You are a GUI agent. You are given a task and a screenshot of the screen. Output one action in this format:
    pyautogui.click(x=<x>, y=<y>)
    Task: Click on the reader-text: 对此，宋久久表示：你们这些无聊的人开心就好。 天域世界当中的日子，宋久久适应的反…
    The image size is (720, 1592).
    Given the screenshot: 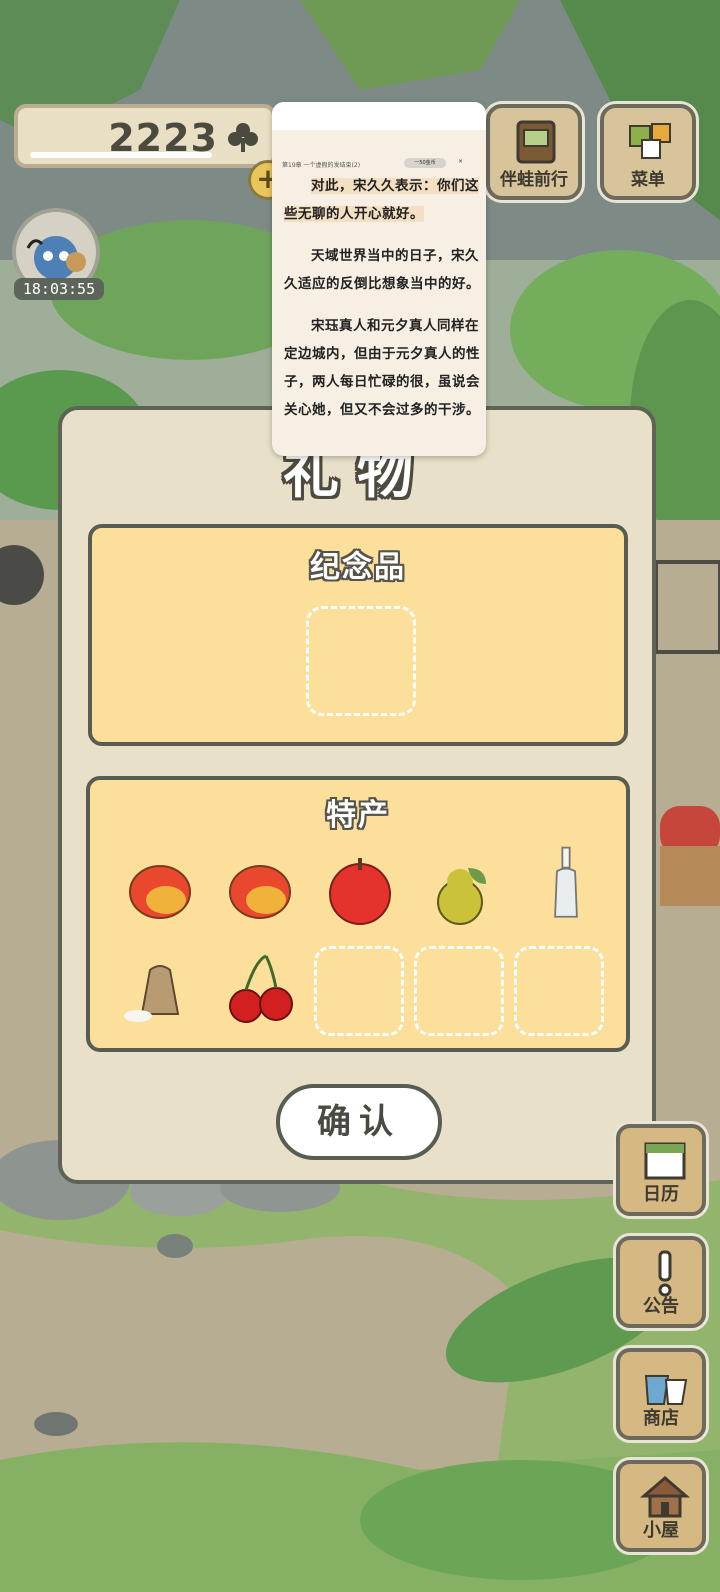 What is the action you would take?
    pyautogui.click(x=382, y=305)
    